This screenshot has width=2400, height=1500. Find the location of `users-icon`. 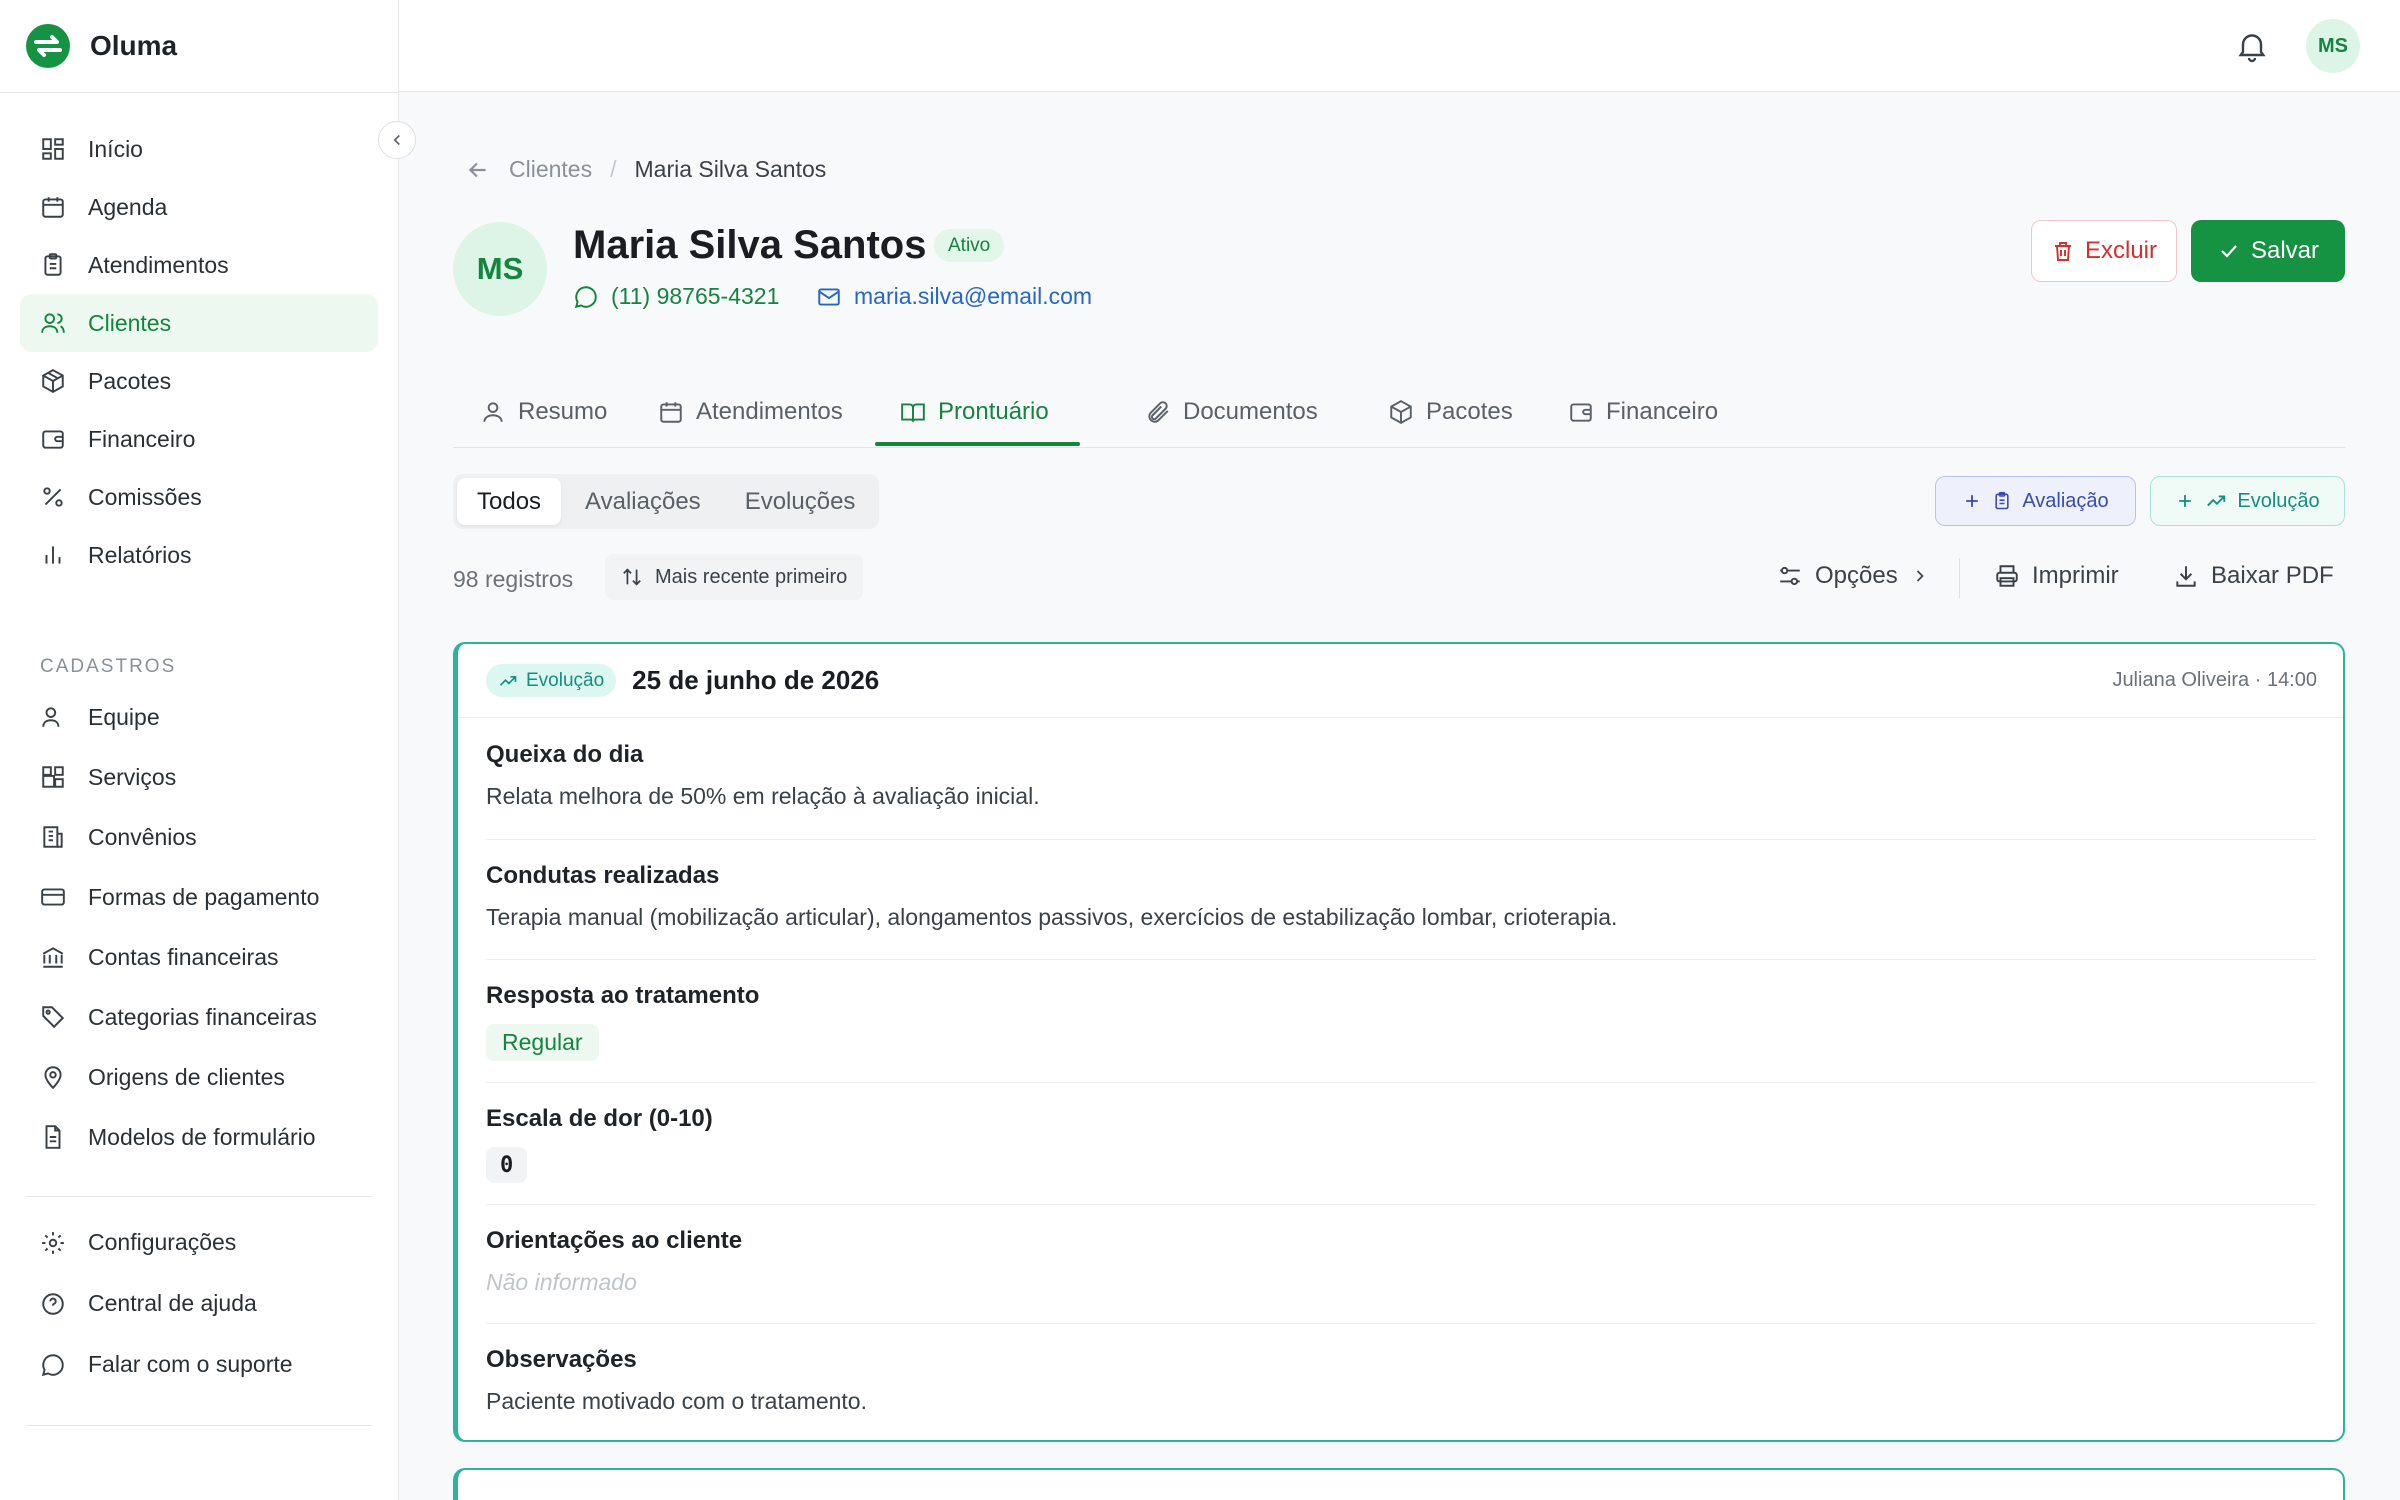

users-icon is located at coordinates (53, 323).